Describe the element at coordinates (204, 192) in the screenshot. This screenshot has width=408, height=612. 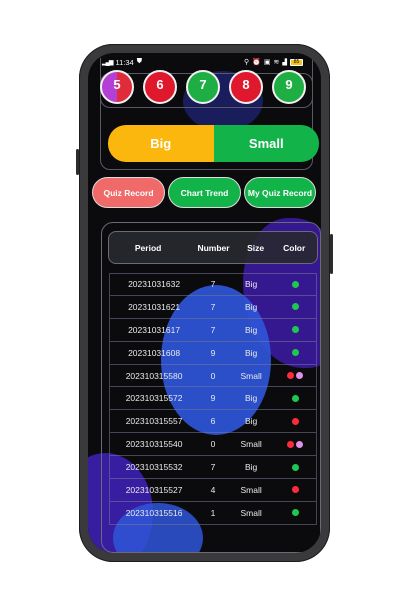
I see `chart-trend-tab: Chart Trend` at that location.